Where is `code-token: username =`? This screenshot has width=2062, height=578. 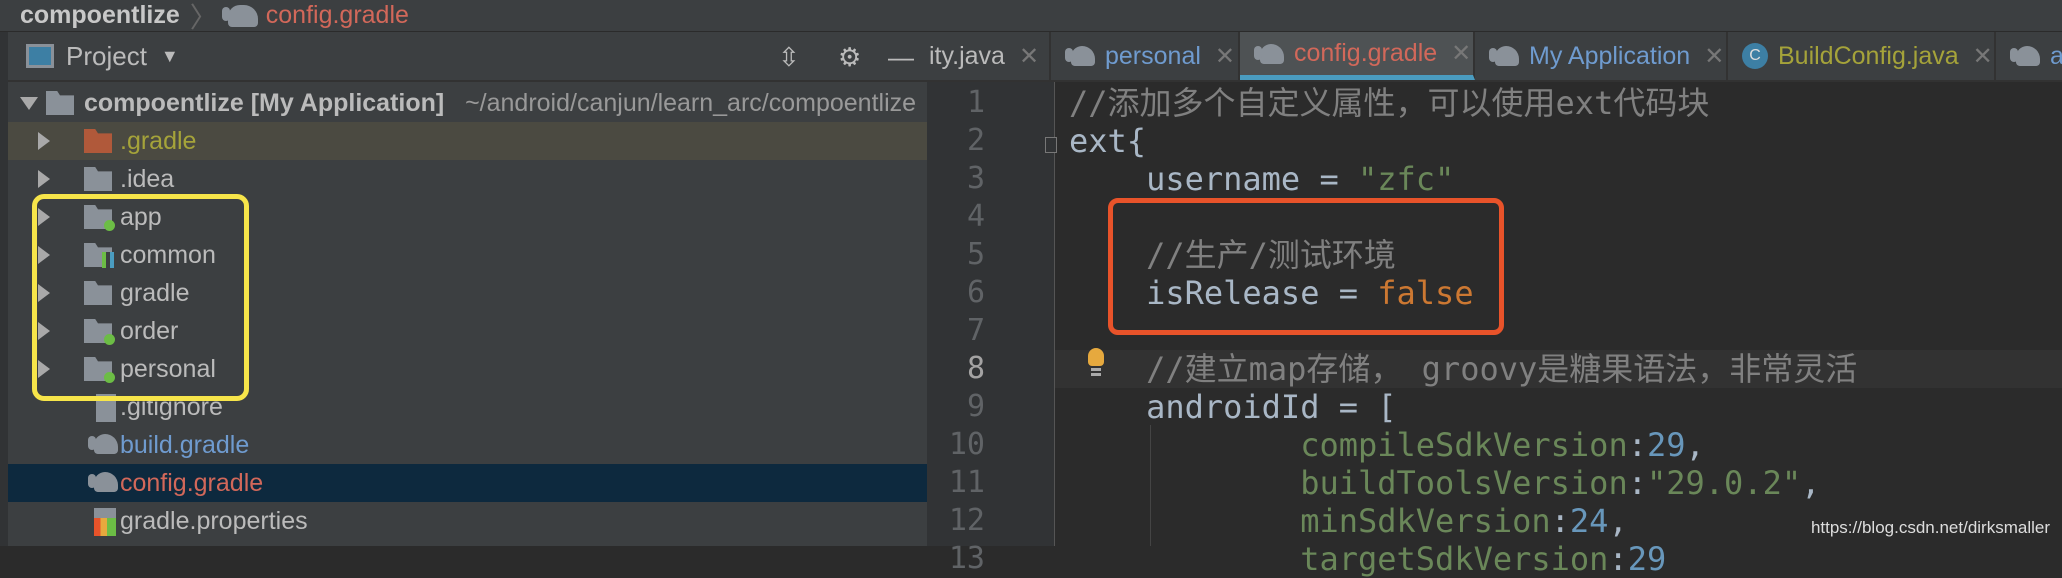 code-token: username = is located at coordinates (1213, 179).